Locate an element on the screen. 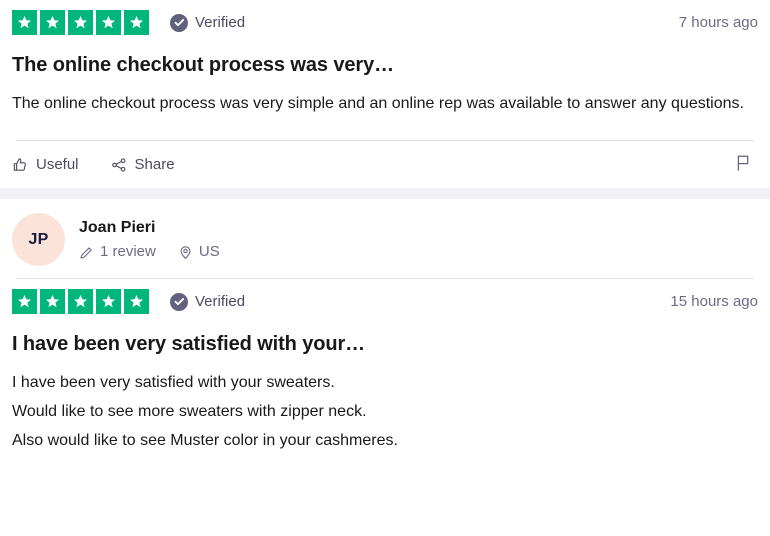 The image size is (770, 536). rating-row: Verified 15 hours ago is located at coordinates (385, 300).